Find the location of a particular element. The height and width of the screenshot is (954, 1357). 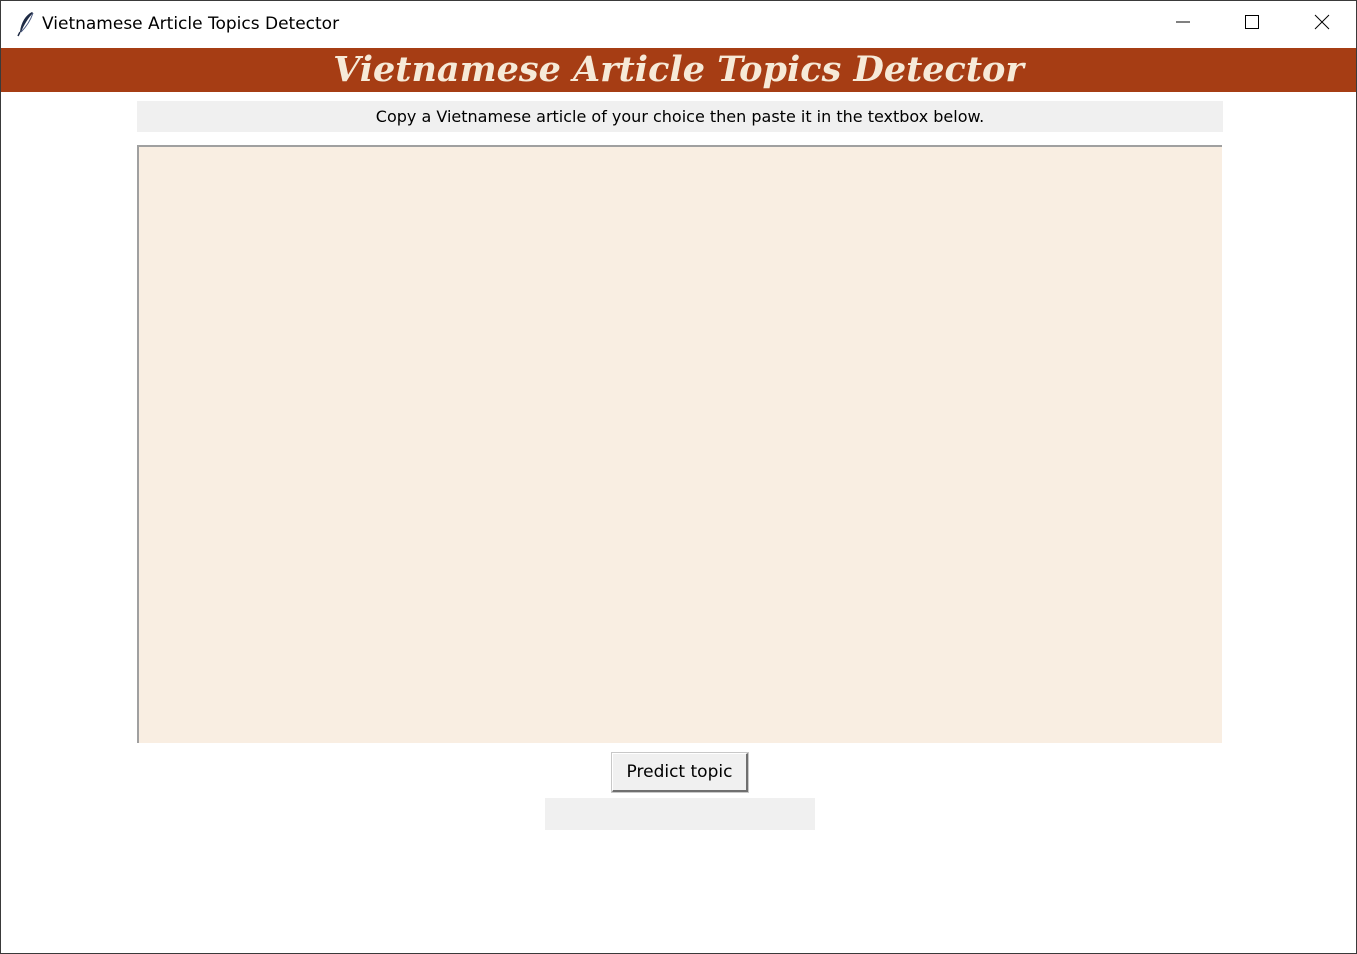

result-label is located at coordinates (680, 814).